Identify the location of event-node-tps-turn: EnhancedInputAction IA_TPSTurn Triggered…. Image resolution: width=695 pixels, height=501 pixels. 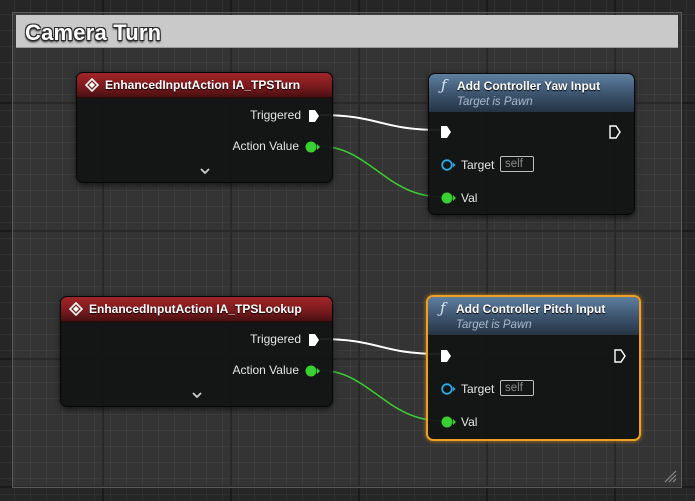
(204, 127).